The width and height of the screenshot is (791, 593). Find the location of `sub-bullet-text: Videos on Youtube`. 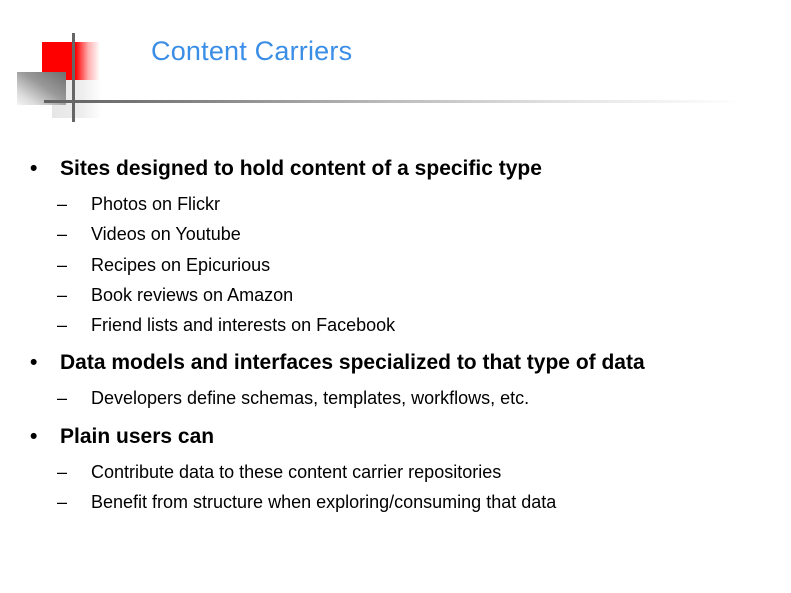

sub-bullet-text: Videos on Youtube is located at coordinates (166, 234).